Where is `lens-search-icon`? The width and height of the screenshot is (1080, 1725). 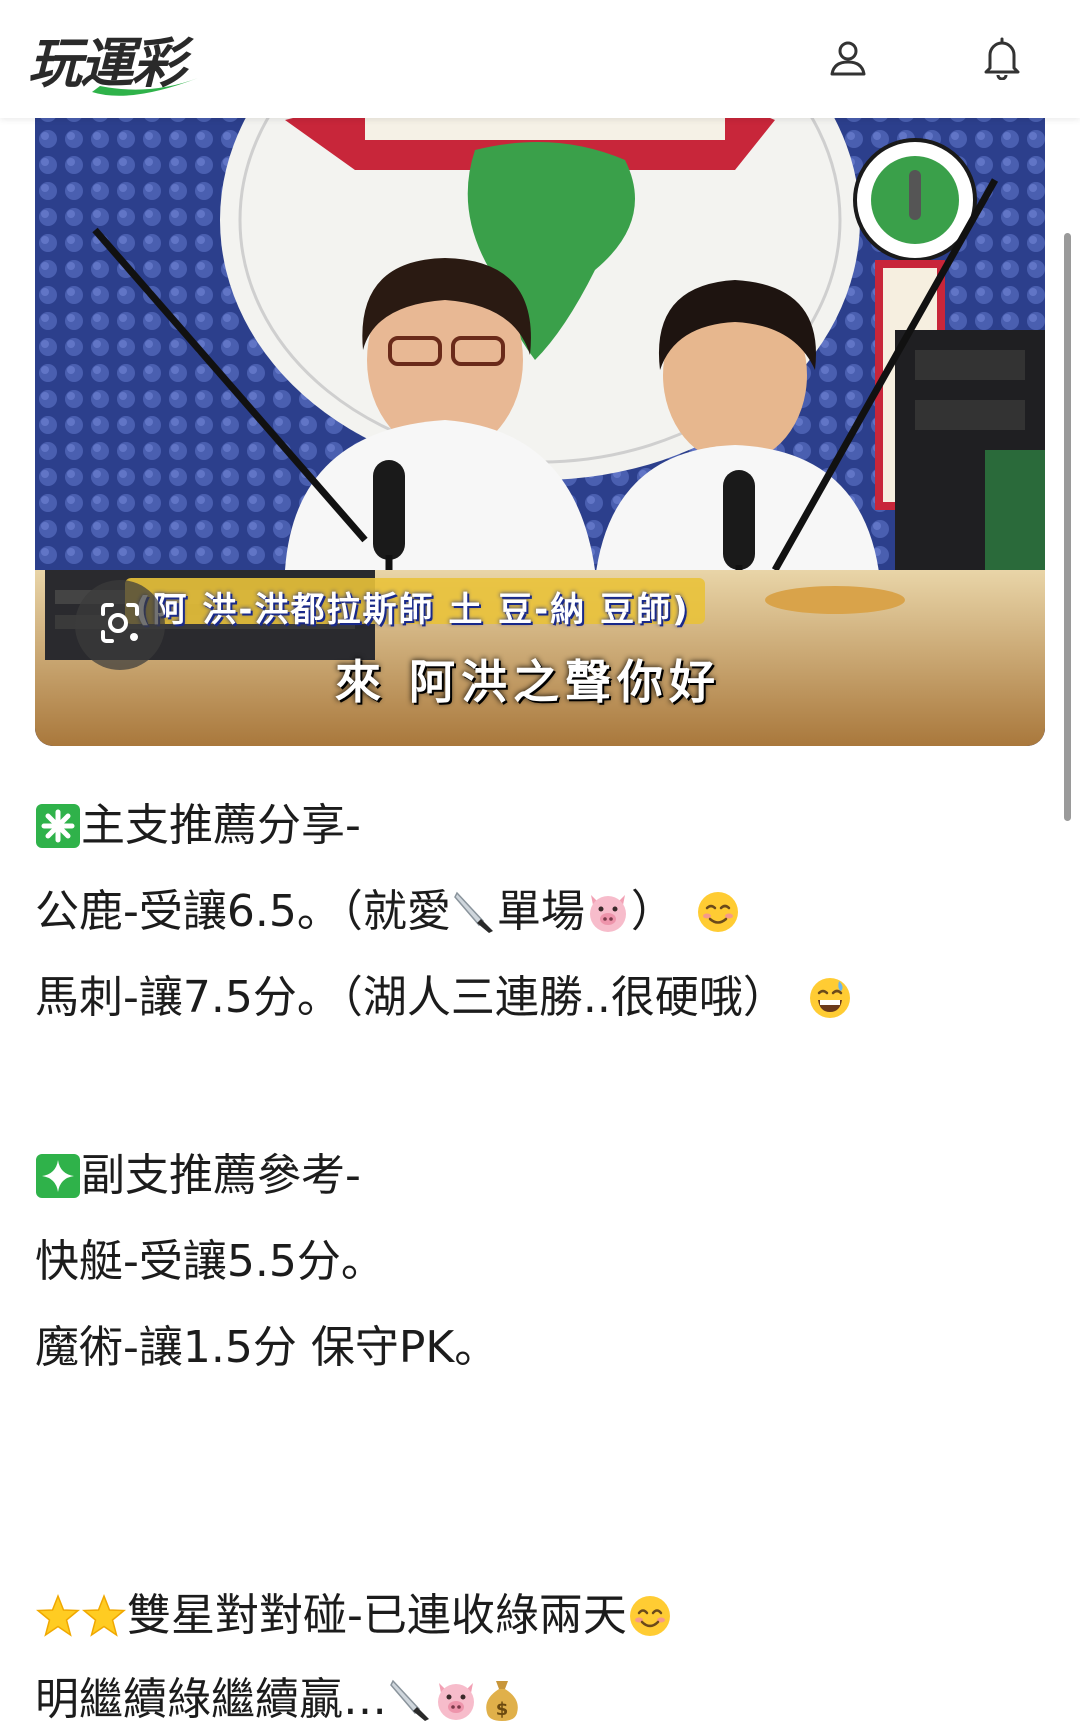 lens-search-icon is located at coordinates (120, 625).